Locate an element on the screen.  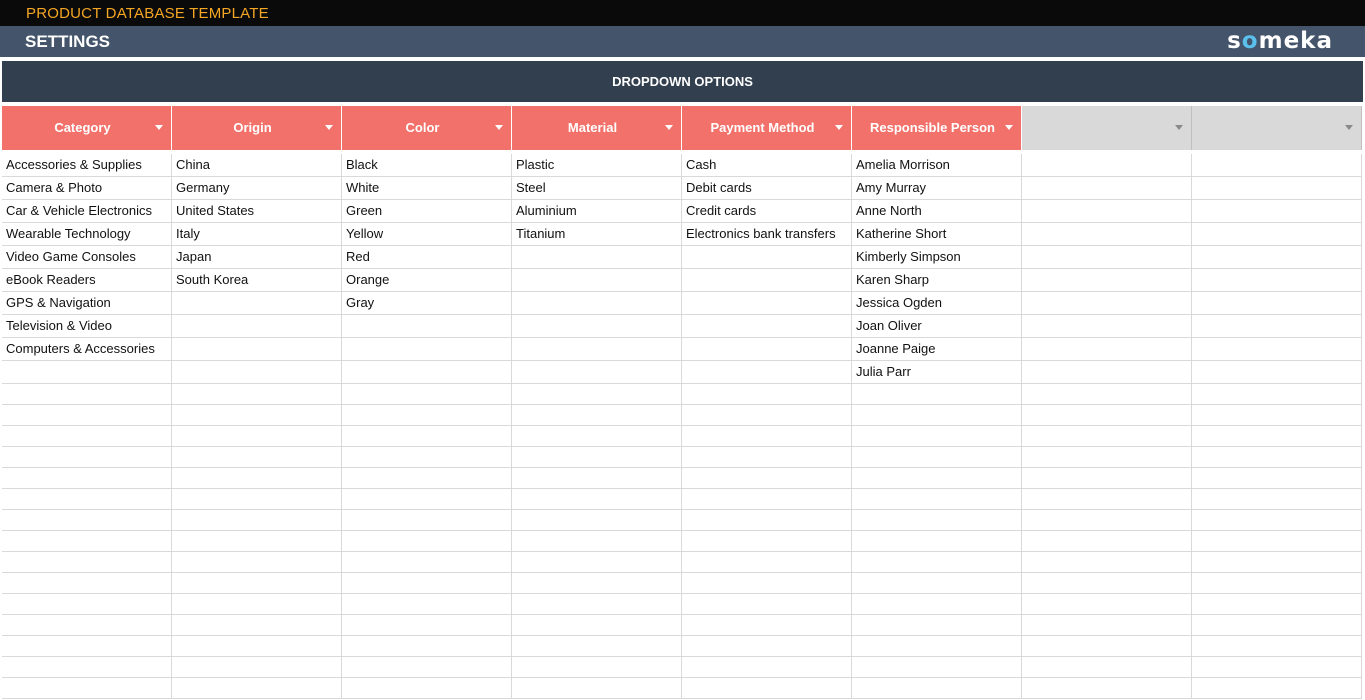
table-cell: eBook Readers is located at coordinates (87, 280).